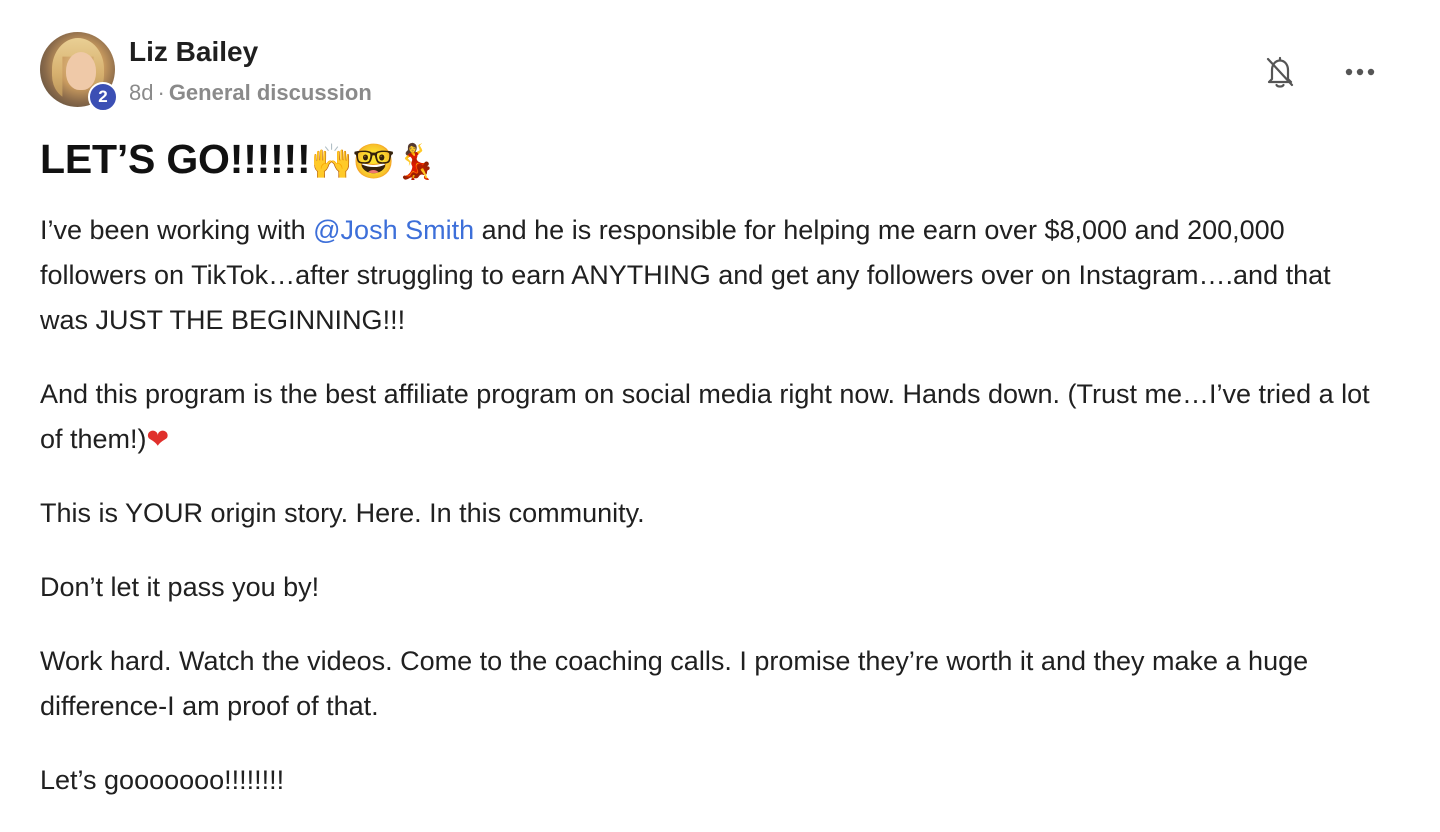  Describe the element at coordinates (162, 780) in the screenshot. I see `post-paragraph: Let’s gooooooo!!!!!!!!` at that location.